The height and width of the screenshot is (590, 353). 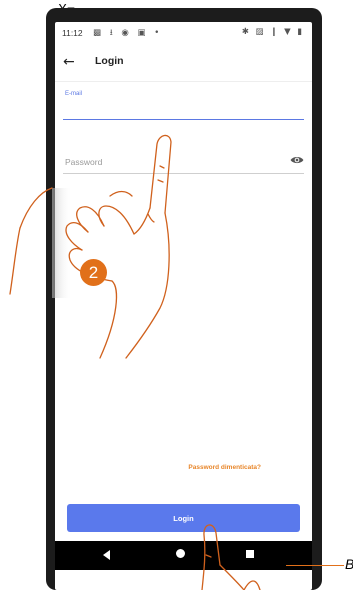 I want to click on callout-line, so click(x=315, y=566).